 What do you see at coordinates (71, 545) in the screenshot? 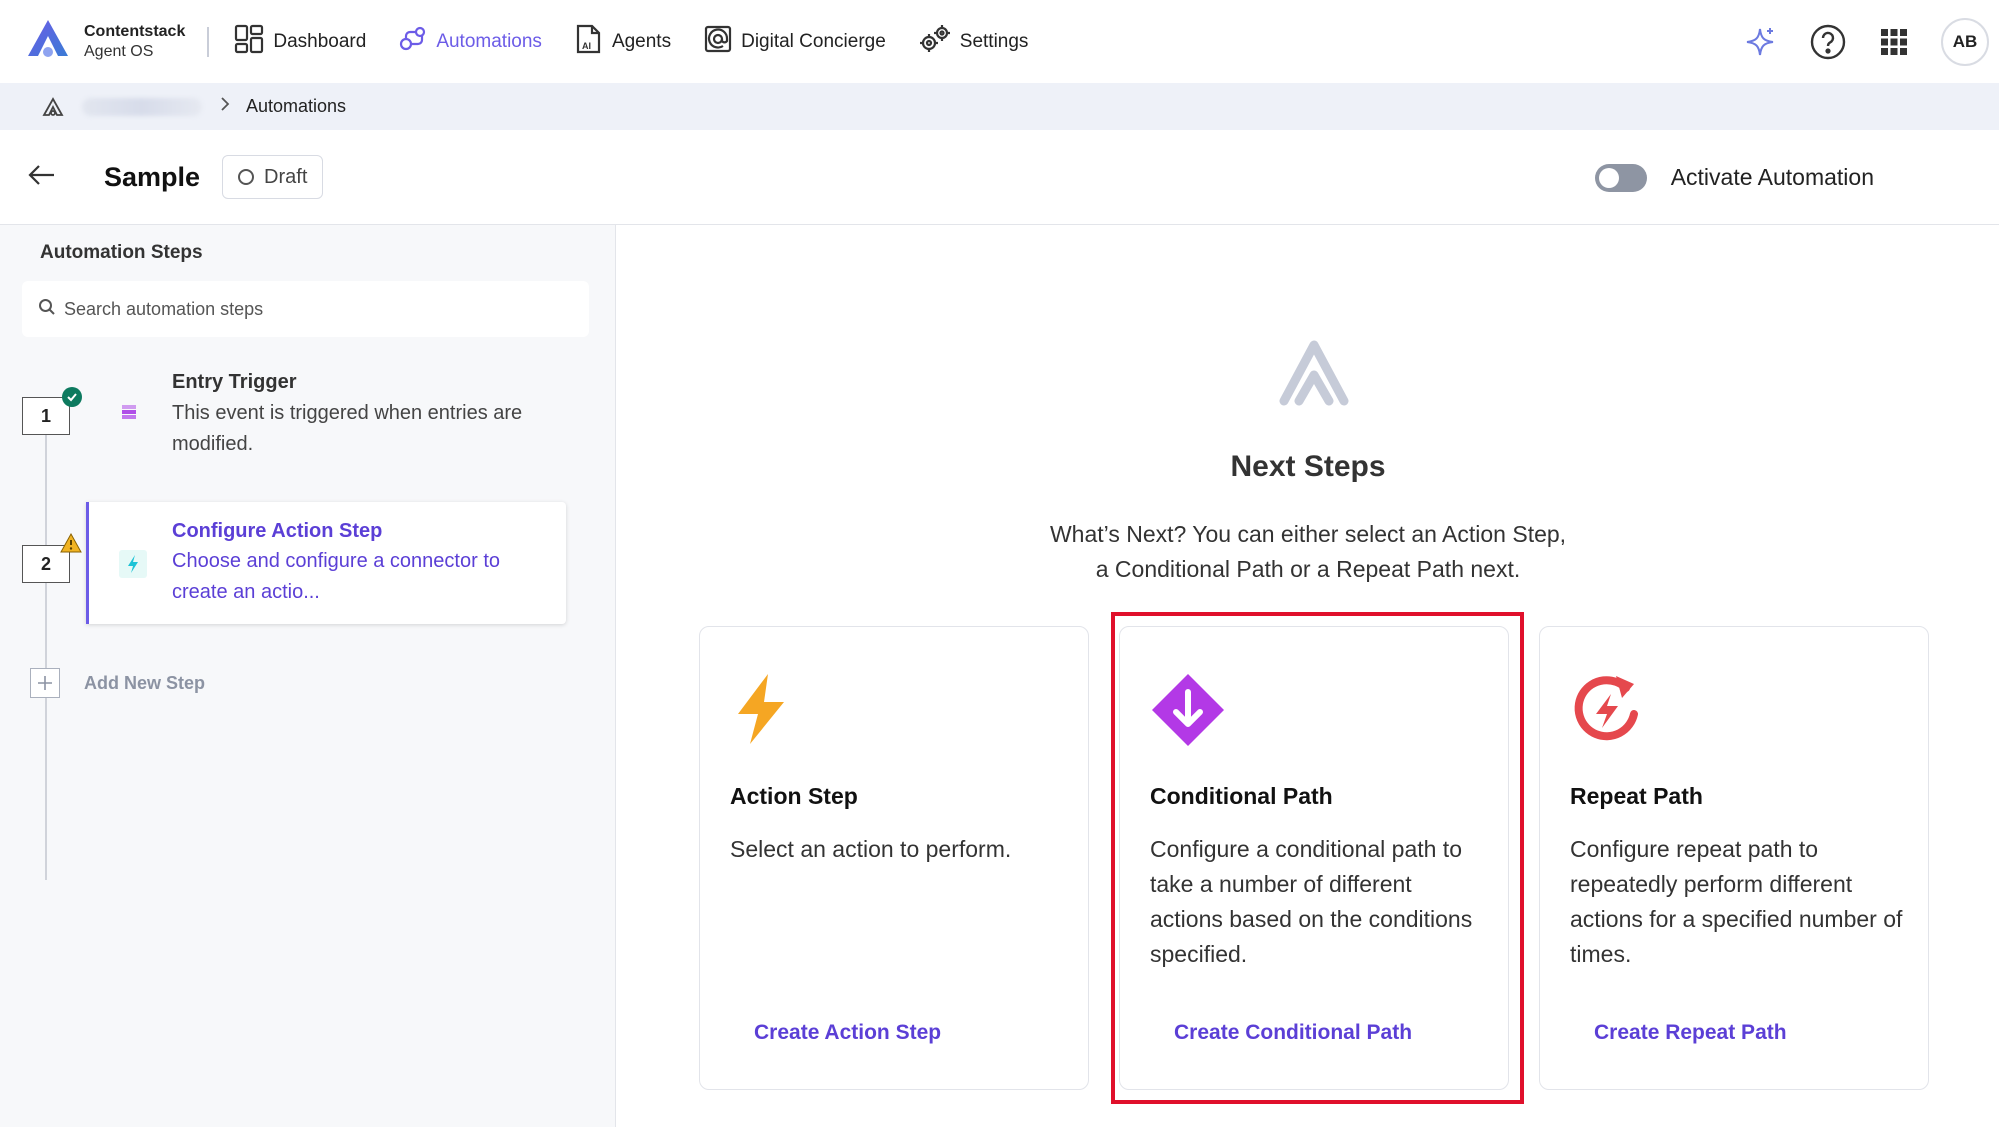
I see `warning-icon` at bounding box center [71, 545].